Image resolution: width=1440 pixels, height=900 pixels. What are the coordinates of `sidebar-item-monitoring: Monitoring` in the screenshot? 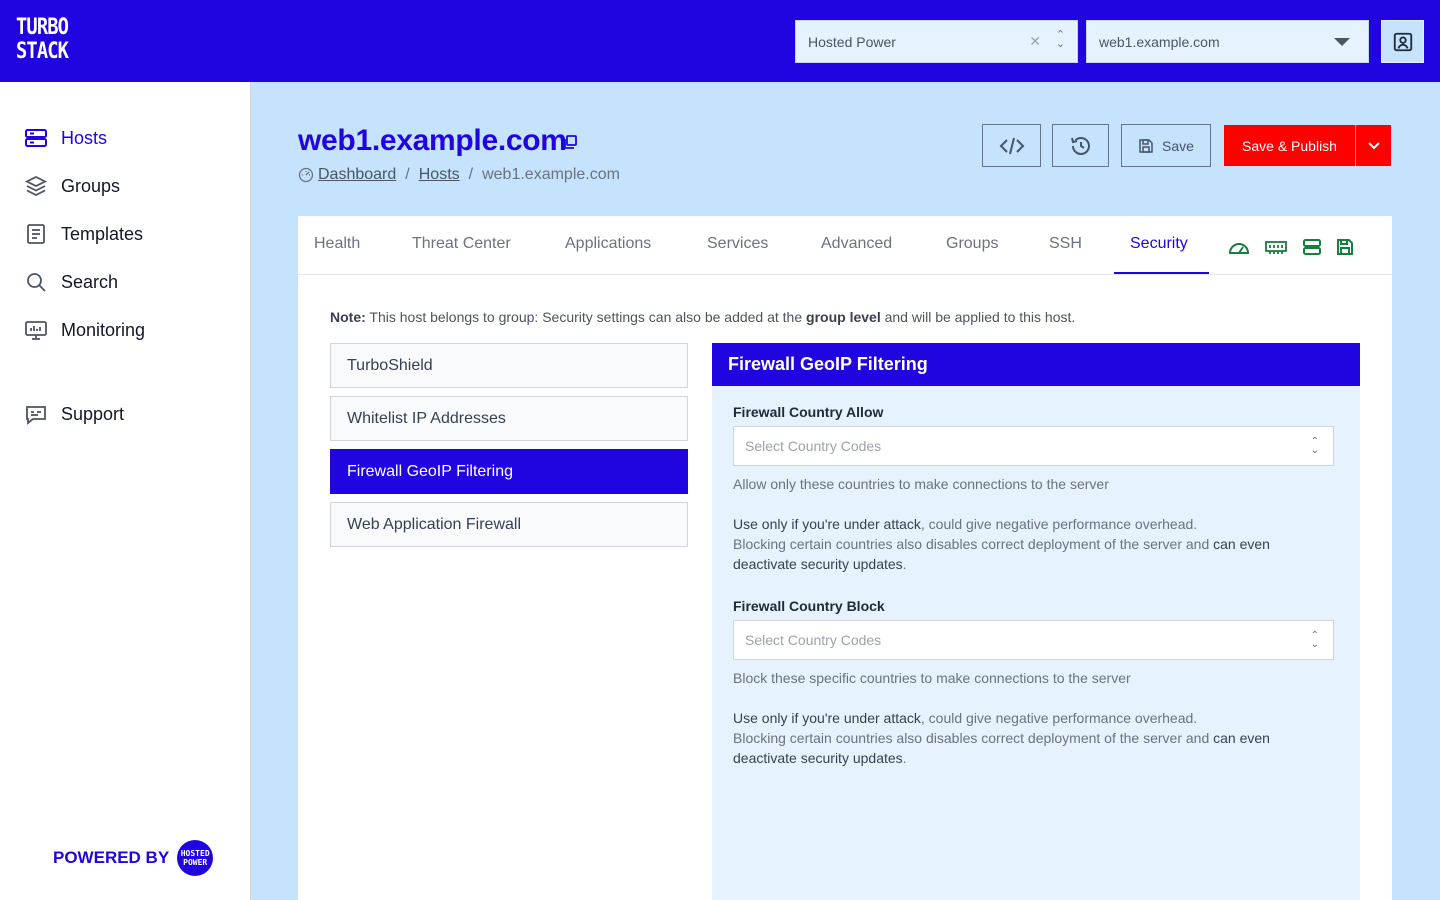 It's located at (84, 330).